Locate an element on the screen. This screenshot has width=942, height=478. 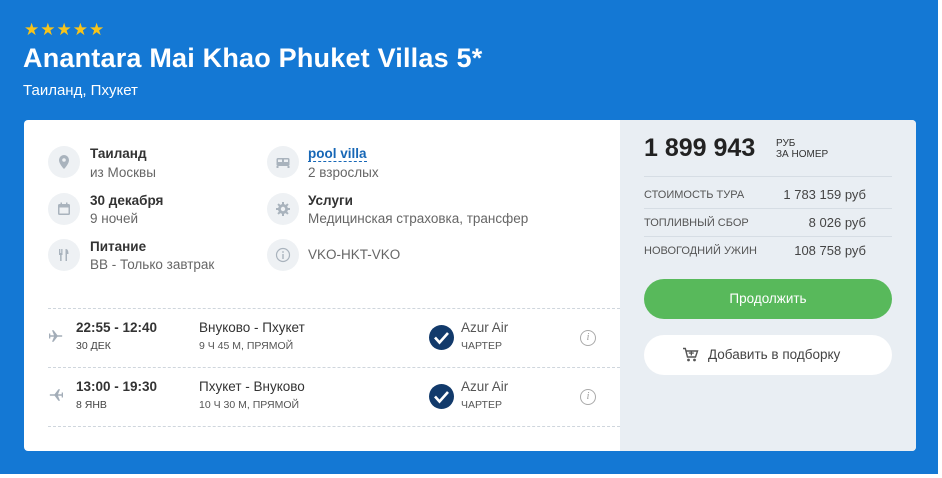
page-edge is located at coordinates (940, 239).